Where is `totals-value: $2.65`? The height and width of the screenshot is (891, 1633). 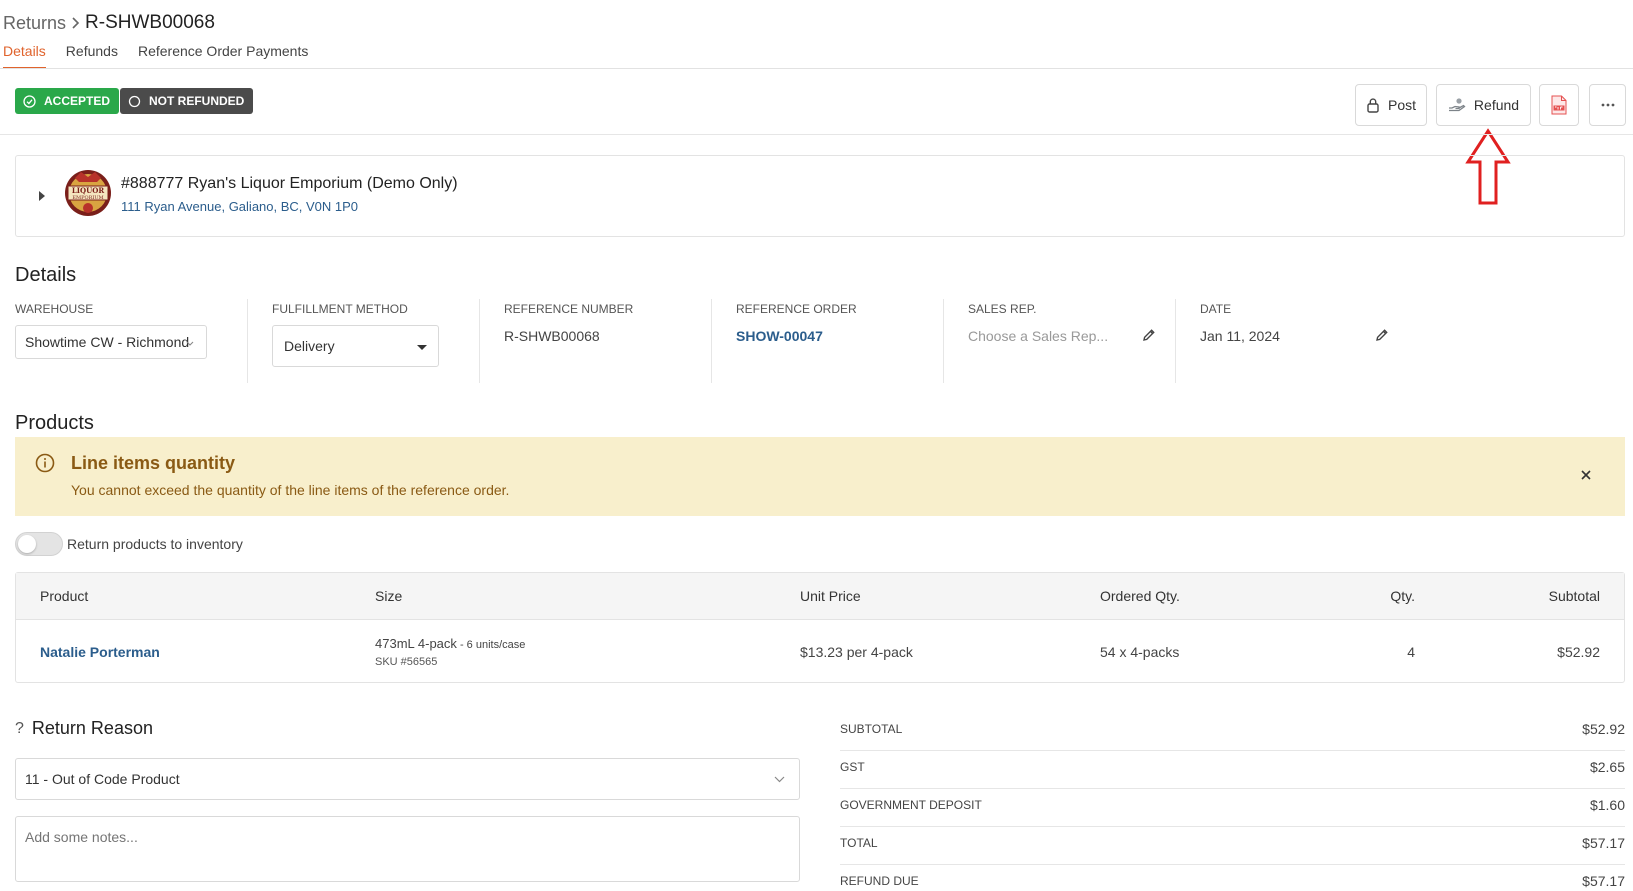 totals-value: $2.65 is located at coordinates (1607, 767).